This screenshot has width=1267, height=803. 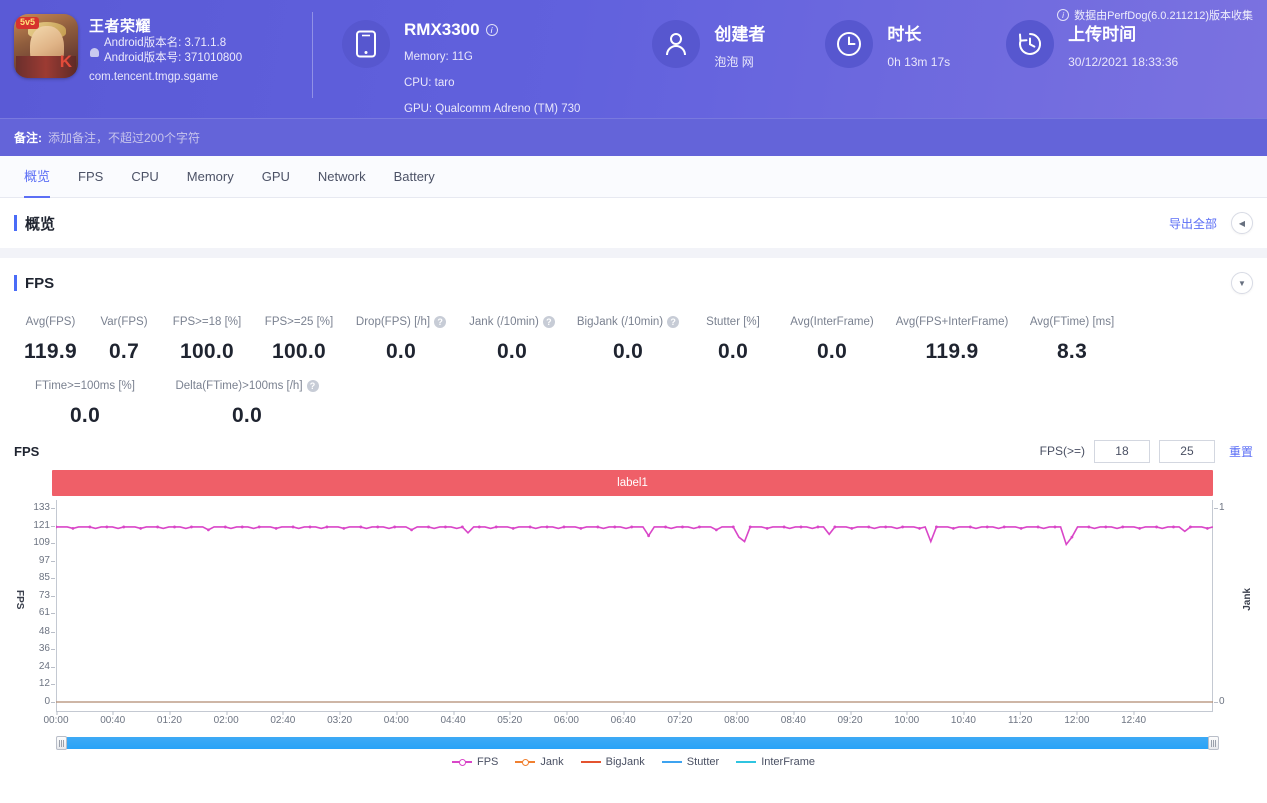 I want to click on slider-track, so click(x=637, y=743).